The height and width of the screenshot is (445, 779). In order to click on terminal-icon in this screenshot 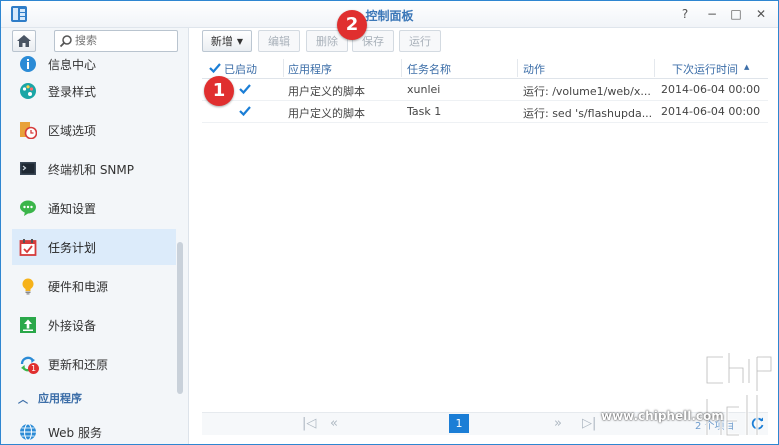, I will do `click(28, 169)`.